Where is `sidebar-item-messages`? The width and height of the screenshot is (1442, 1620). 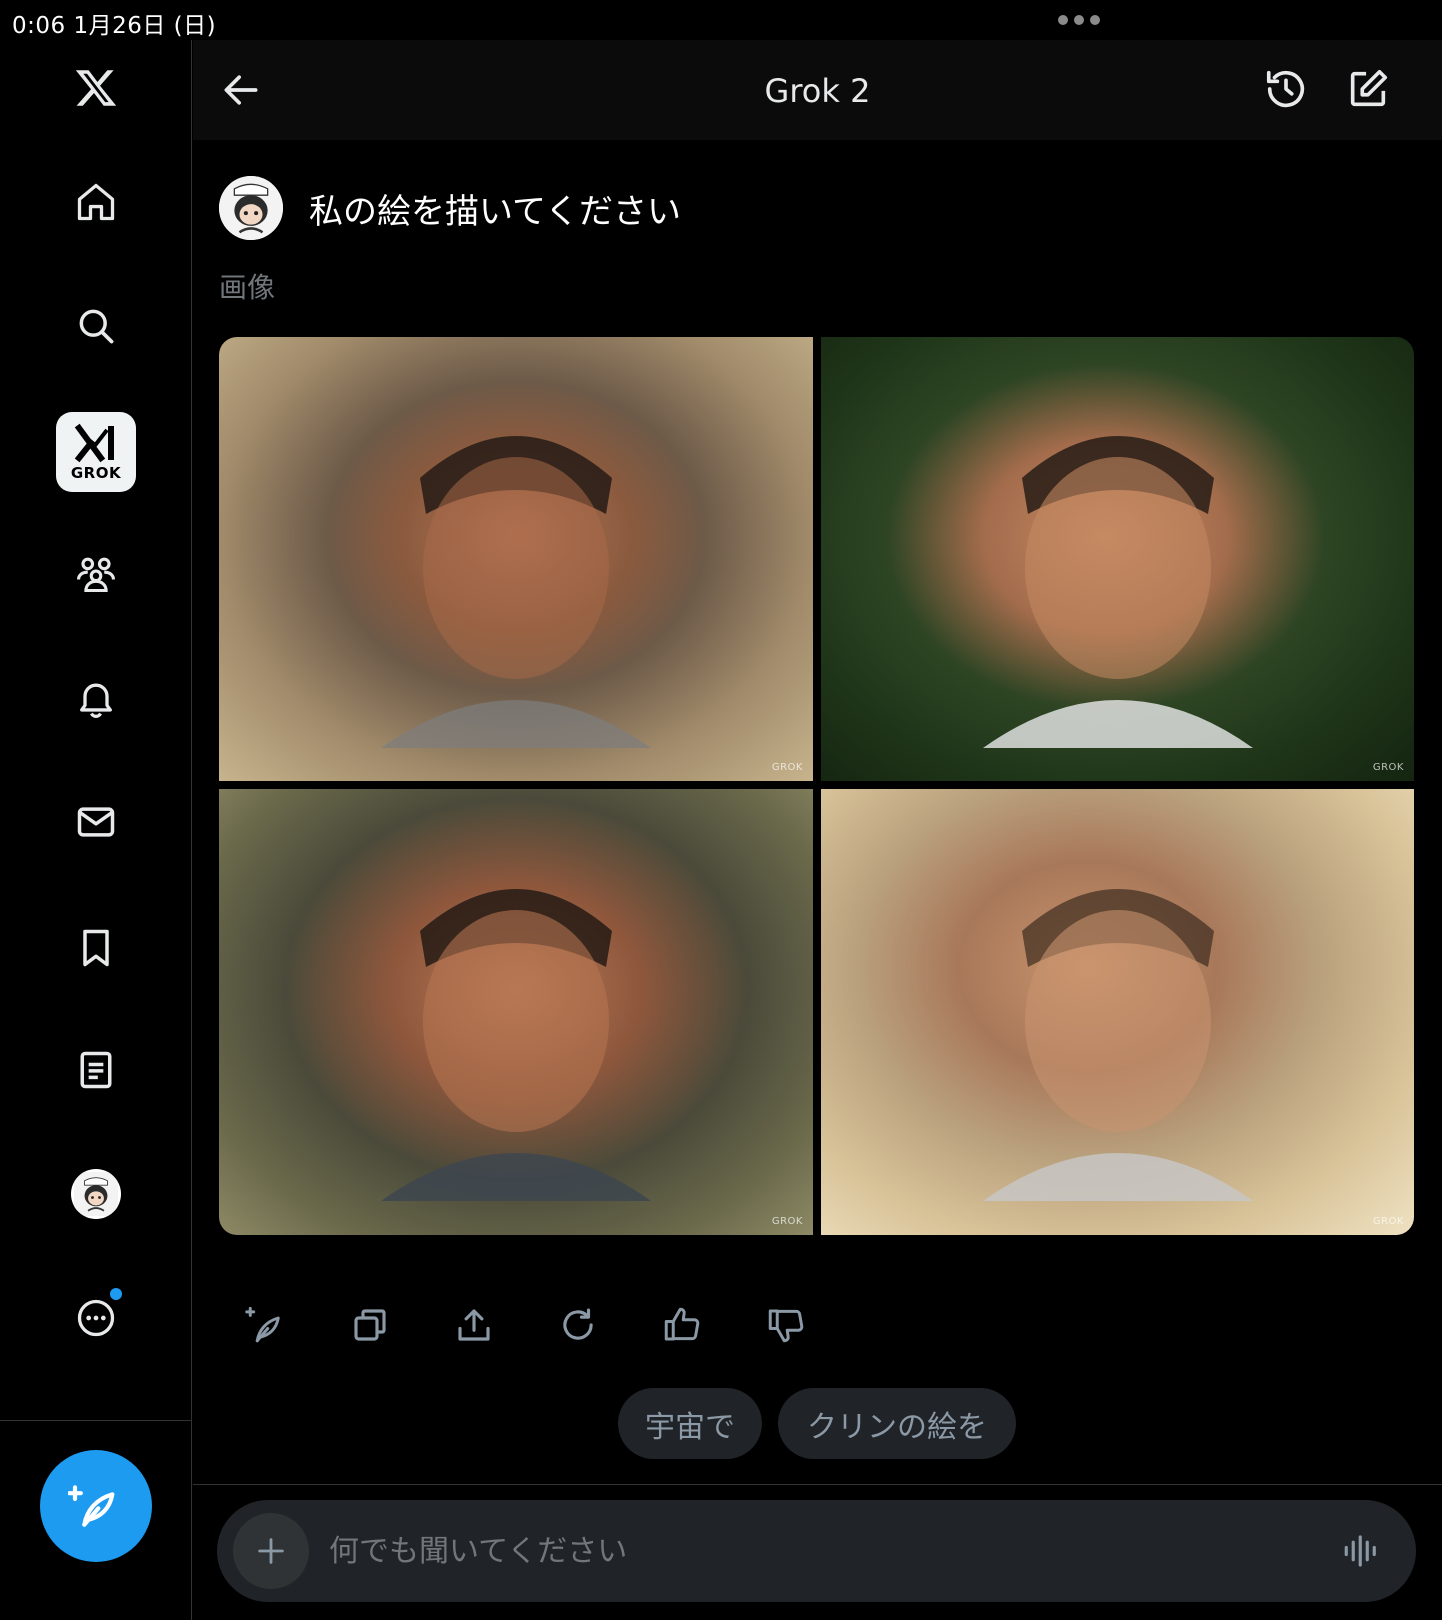
sidebar-item-messages is located at coordinates (96, 822).